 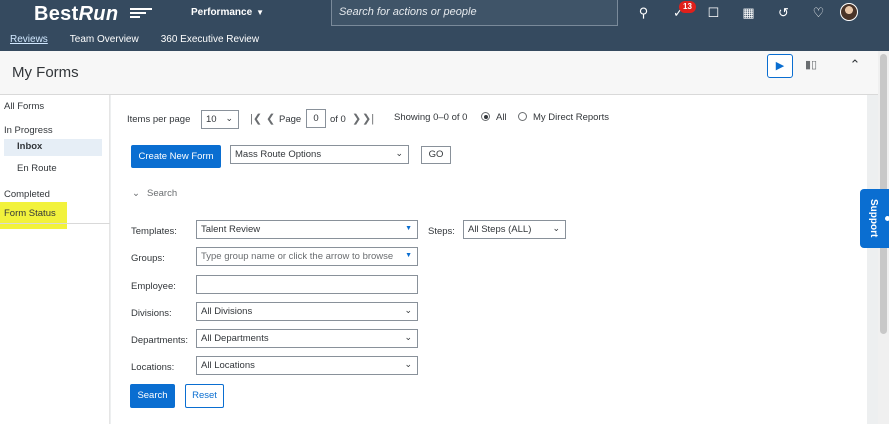 I want to click on radio-all, so click(x=485, y=116).